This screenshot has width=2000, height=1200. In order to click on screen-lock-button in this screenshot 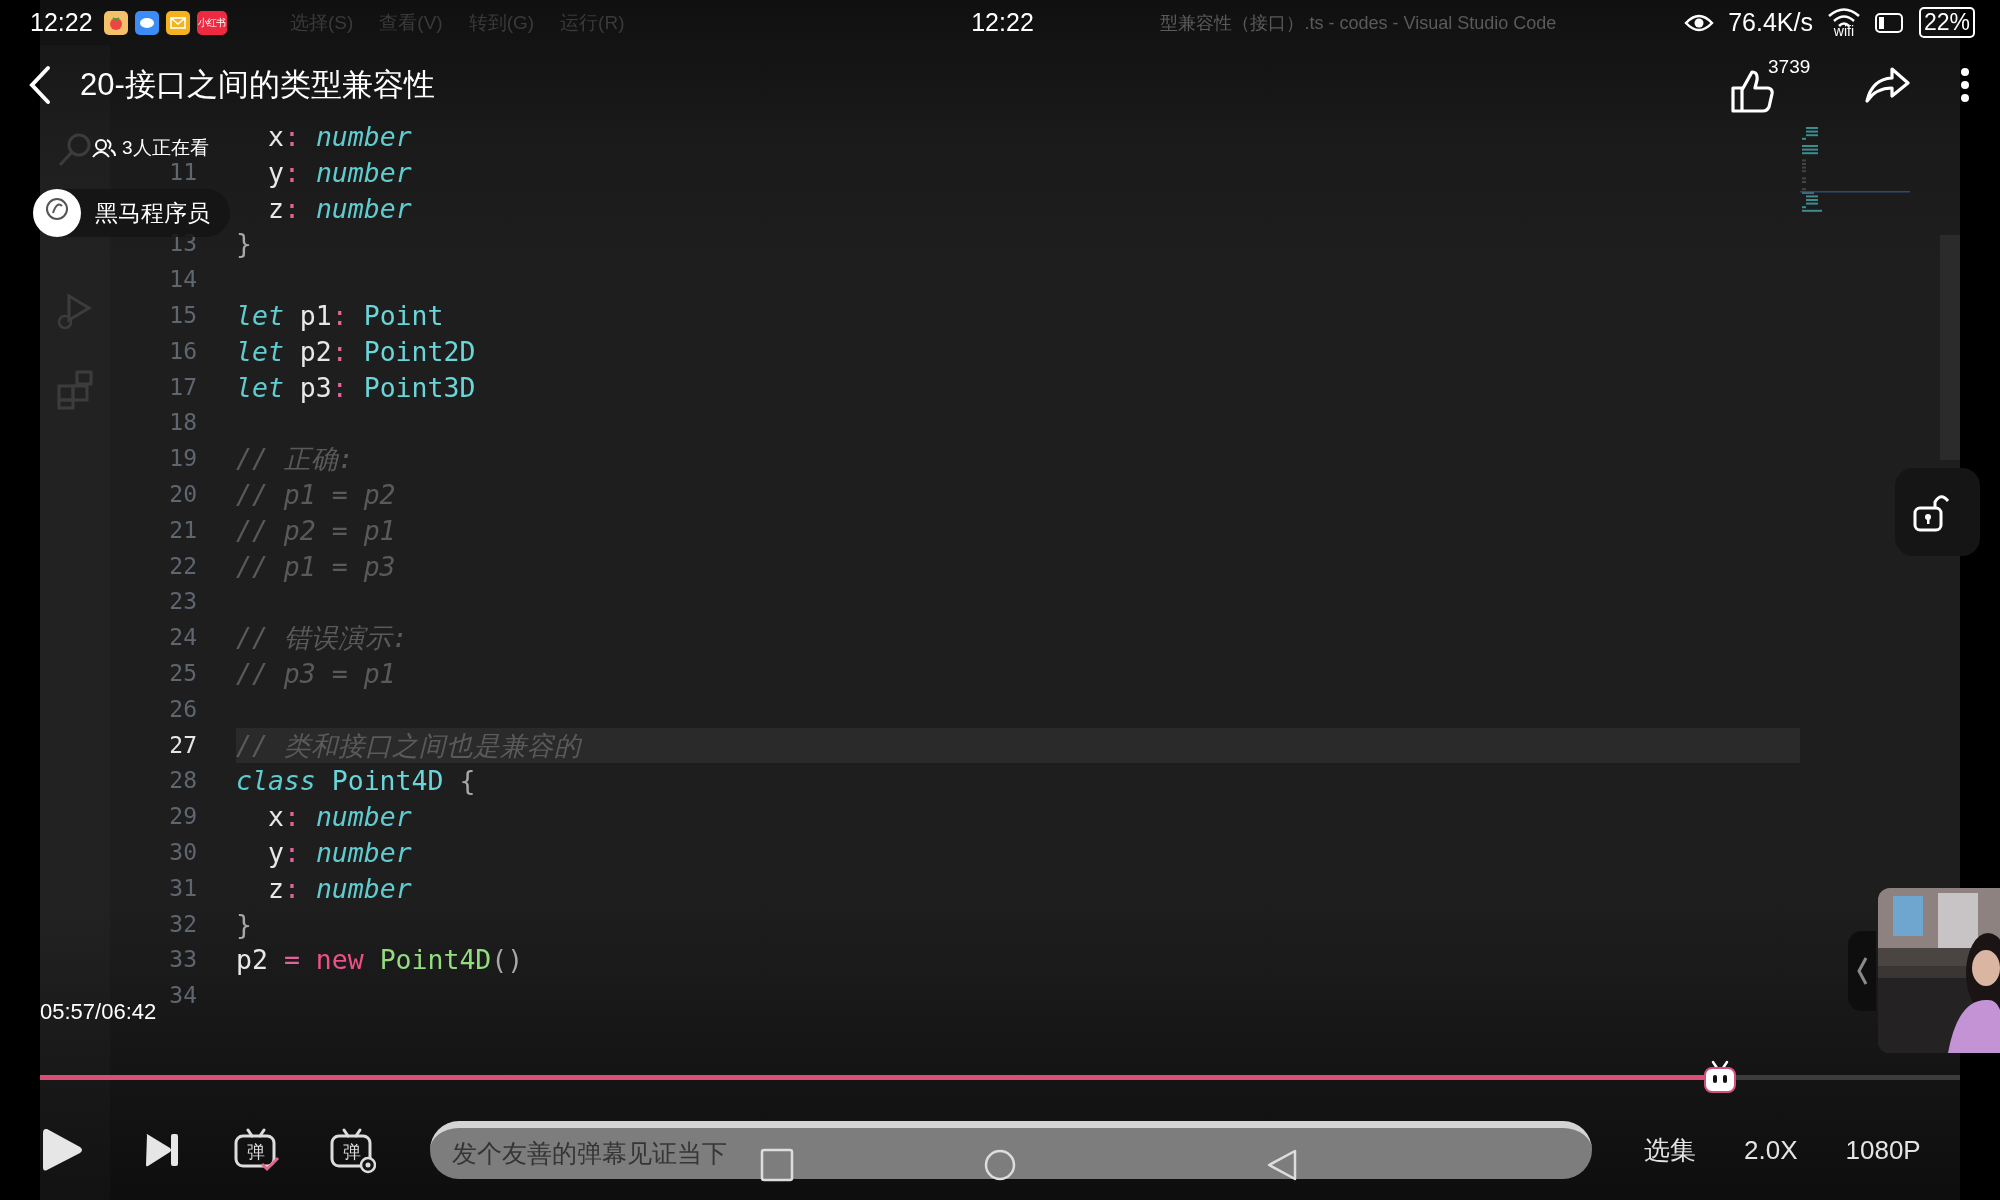, I will do `click(1937, 512)`.